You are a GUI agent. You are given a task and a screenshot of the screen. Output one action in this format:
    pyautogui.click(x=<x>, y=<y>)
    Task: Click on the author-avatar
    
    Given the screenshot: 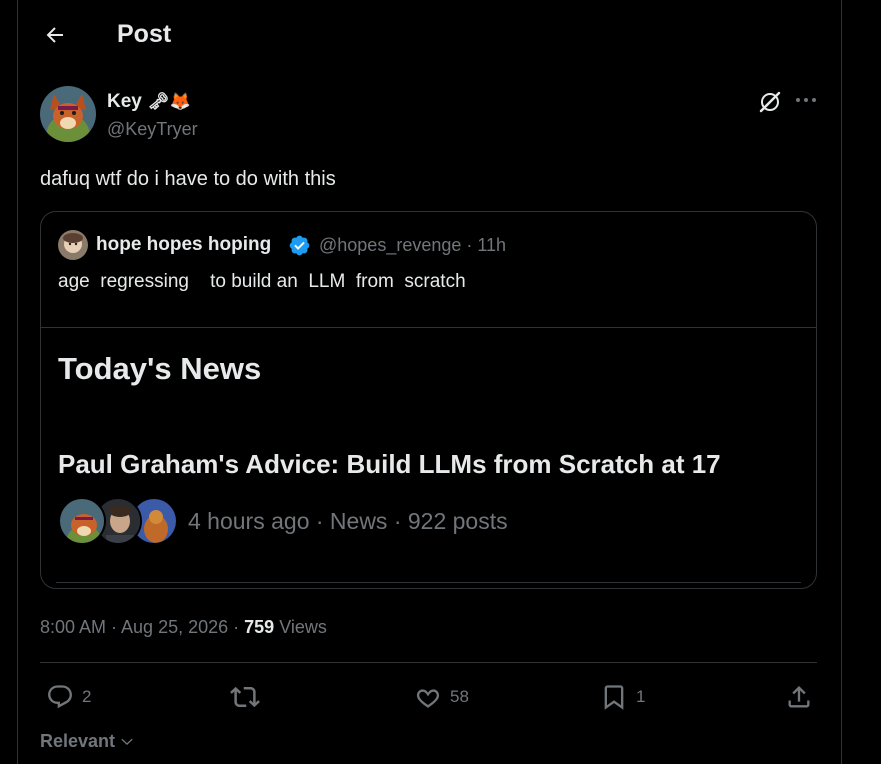 What is the action you would take?
    pyautogui.click(x=68, y=114)
    